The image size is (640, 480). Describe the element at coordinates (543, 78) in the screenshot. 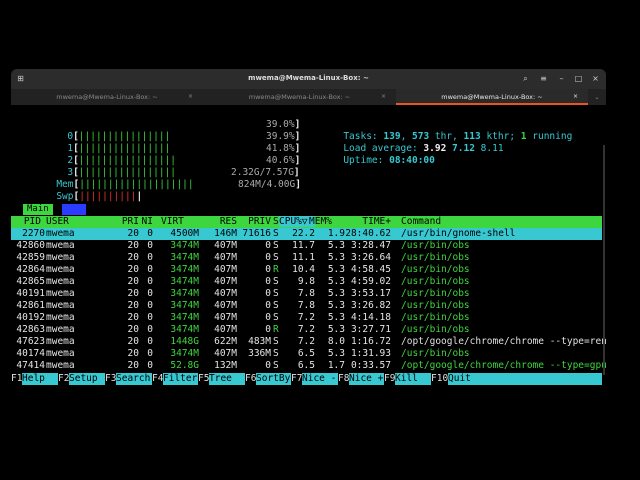

I see `menu-icon: ≡` at that location.